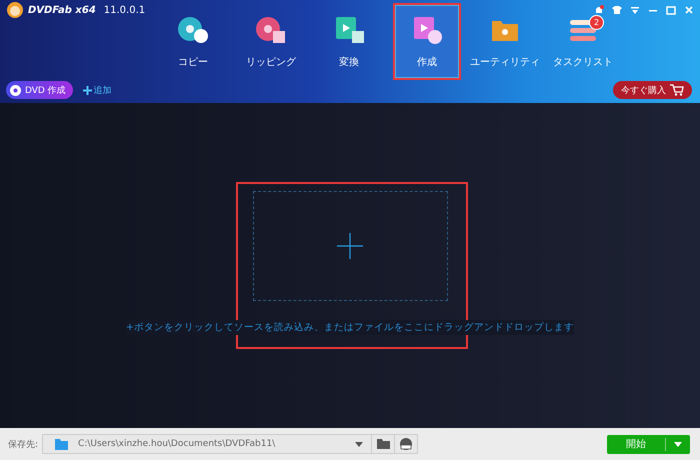  Describe the element at coordinates (125, 10) in the screenshot. I see `app-version: 11.0.0.1` at that location.